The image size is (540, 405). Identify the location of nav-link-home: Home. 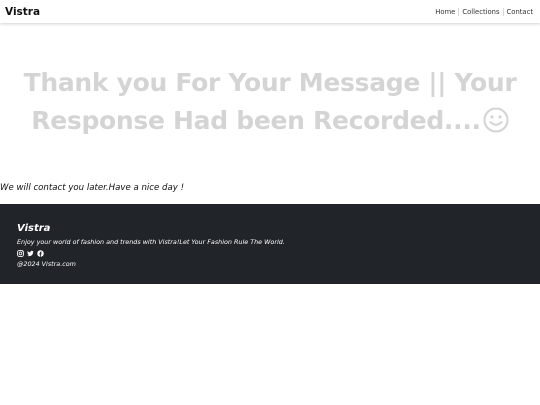
(445, 12).